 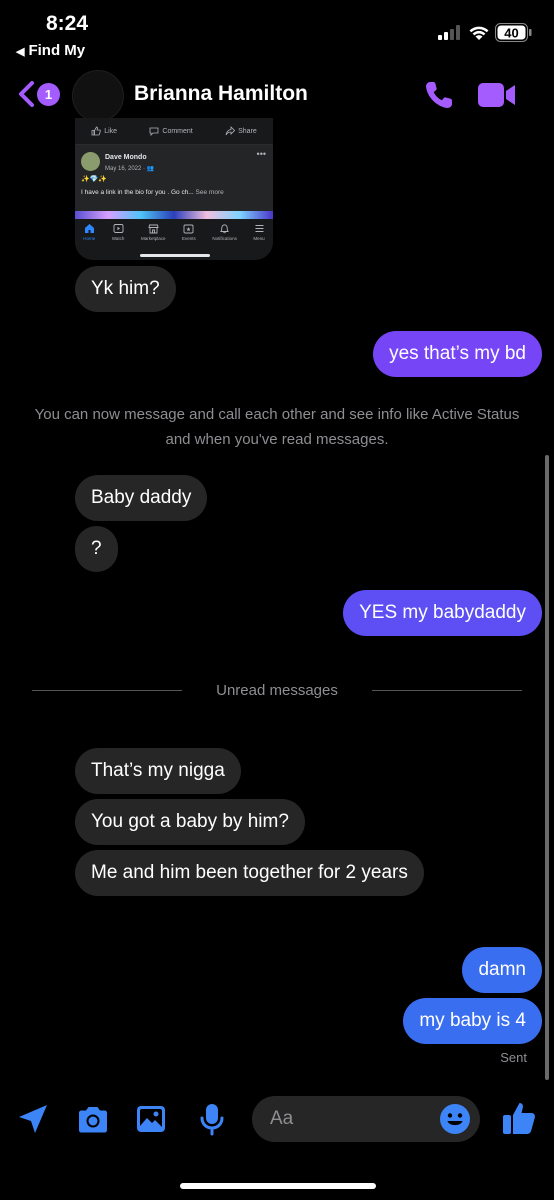 What do you see at coordinates (57, 50) in the screenshot?
I see `find-my-label: Find My` at bounding box center [57, 50].